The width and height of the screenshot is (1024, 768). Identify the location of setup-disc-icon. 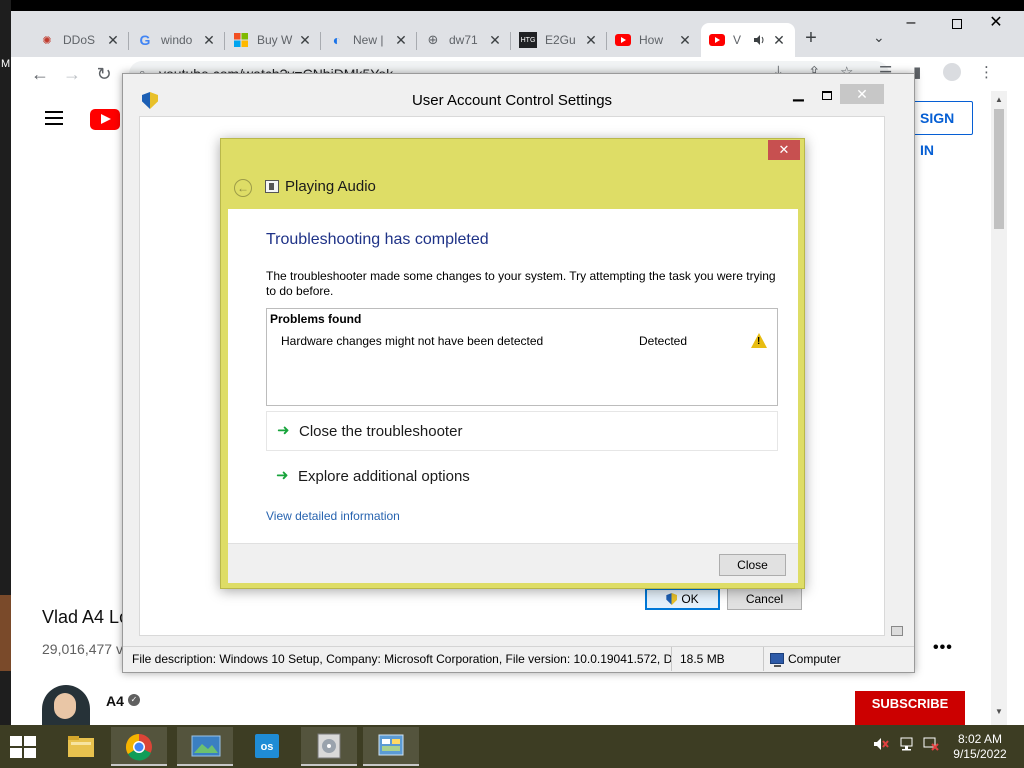
(329, 746).